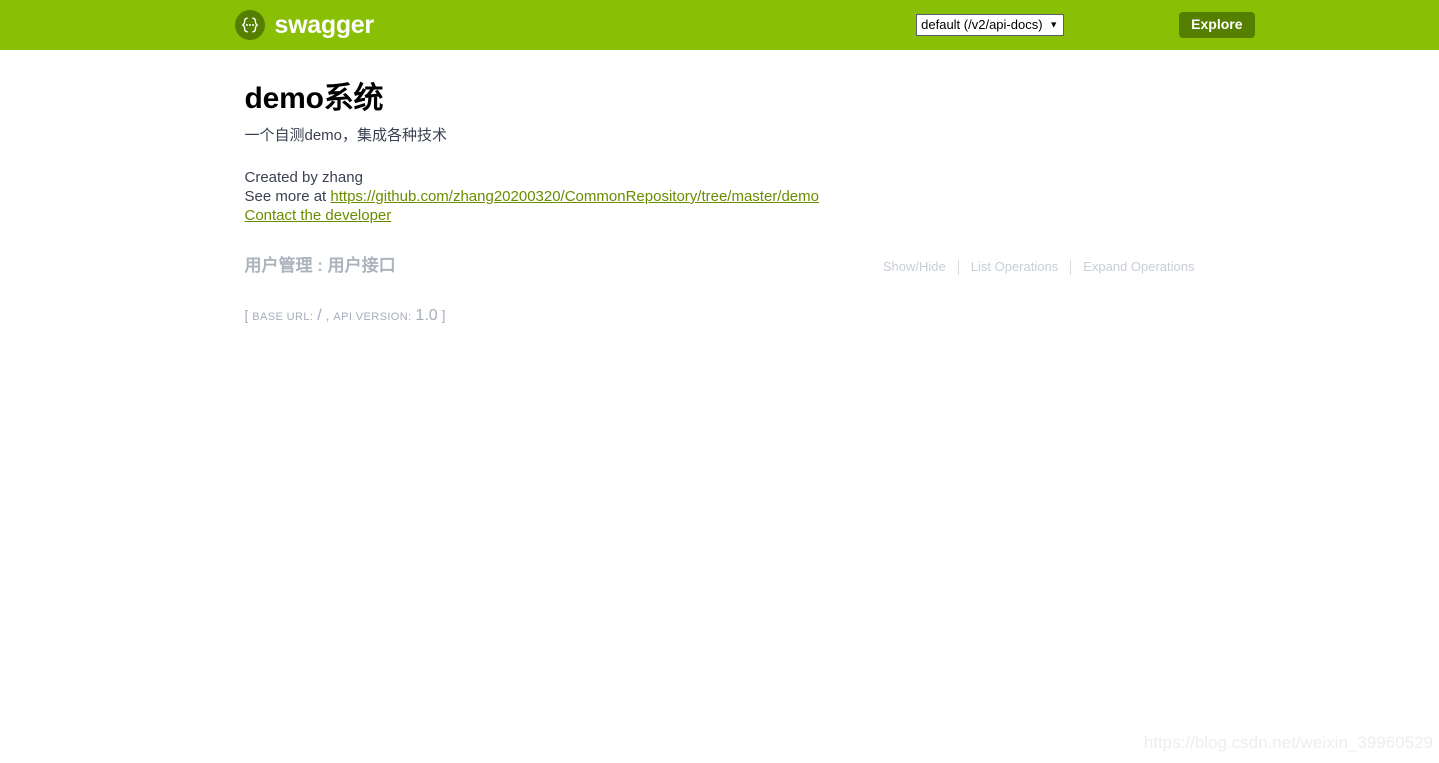 The image size is (1439, 763). I want to click on contact-developer-link: Contact the developer, so click(318, 215).